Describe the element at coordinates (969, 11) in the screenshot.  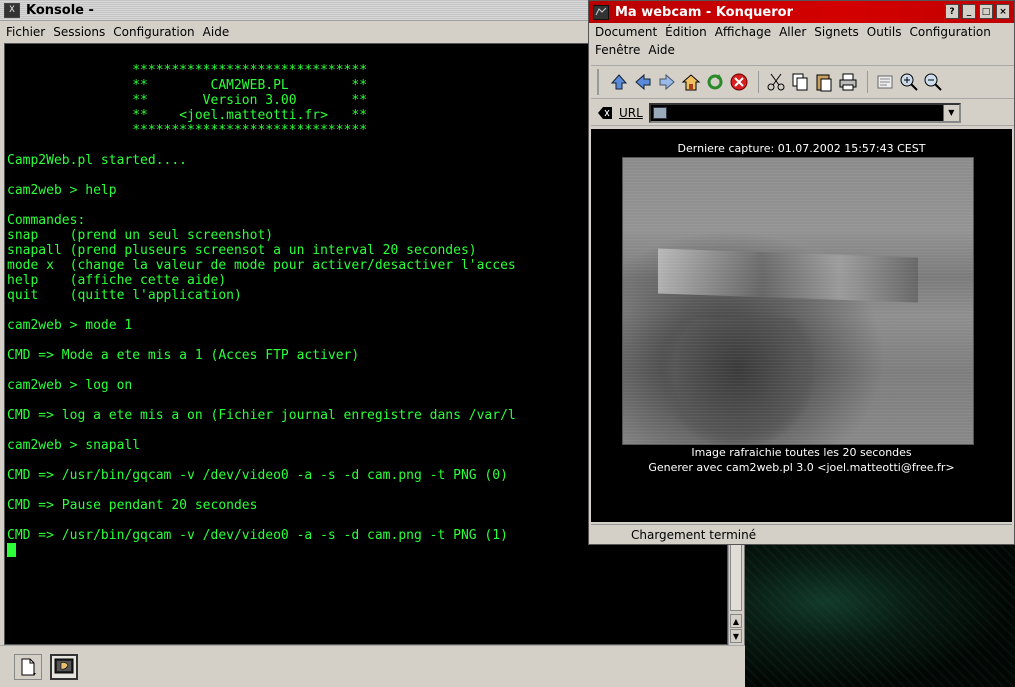
I see `minimize-button: _` at that location.